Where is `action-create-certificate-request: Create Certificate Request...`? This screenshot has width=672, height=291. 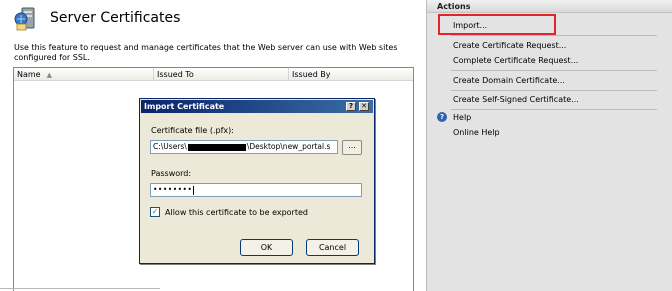
action-create-certificate-request: Create Certificate Request... is located at coordinates (509, 45).